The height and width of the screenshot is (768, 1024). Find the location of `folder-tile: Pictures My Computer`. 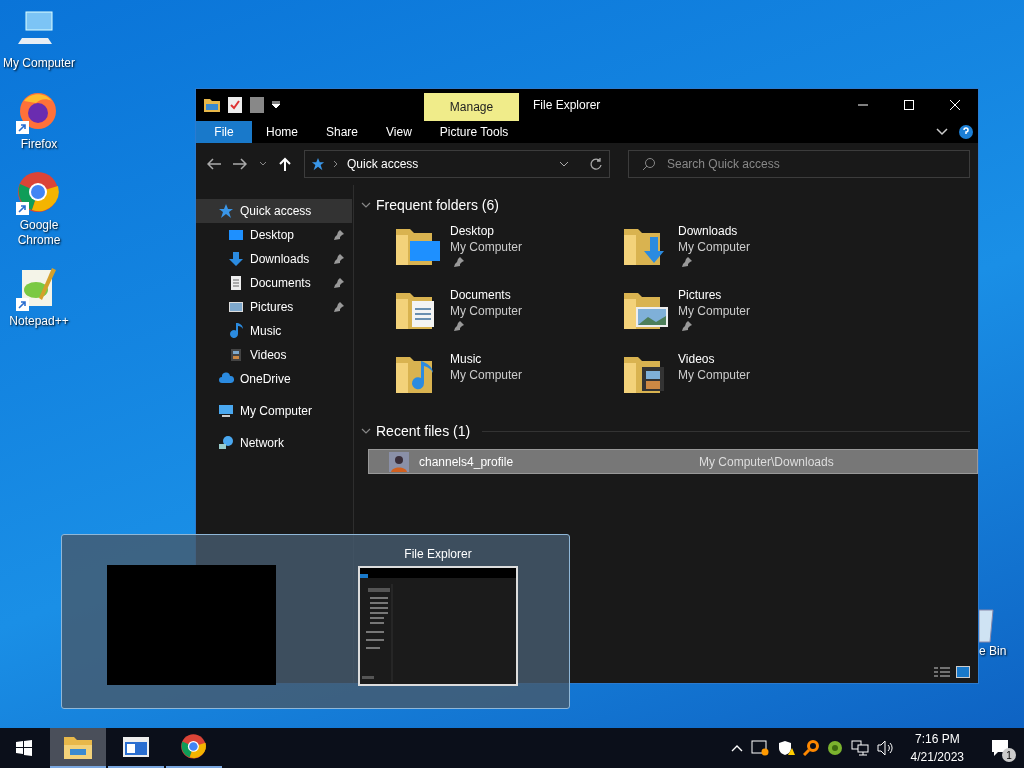

folder-tile: Pictures My Computer is located at coordinates (736, 314).